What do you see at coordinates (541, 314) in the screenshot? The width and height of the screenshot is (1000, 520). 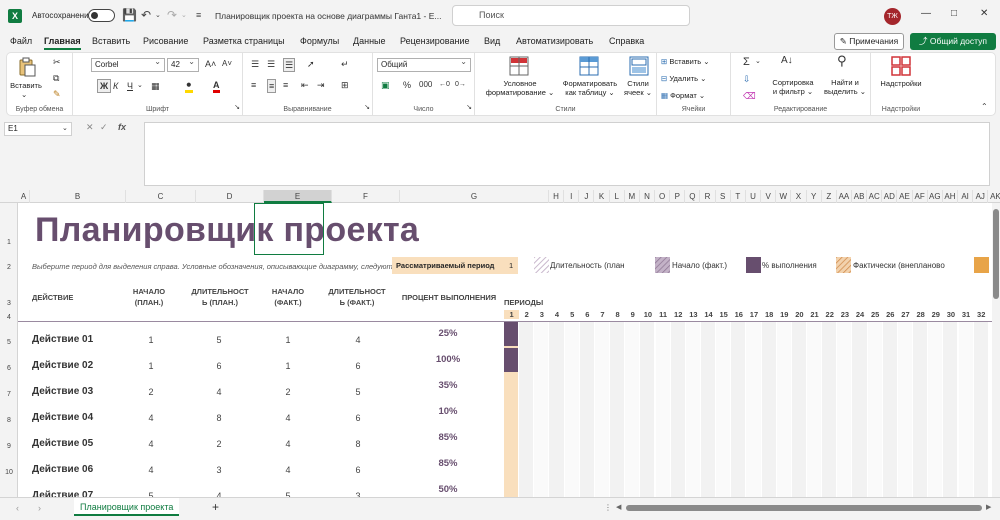 I see `period-number: 3` at bounding box center [541, 314].